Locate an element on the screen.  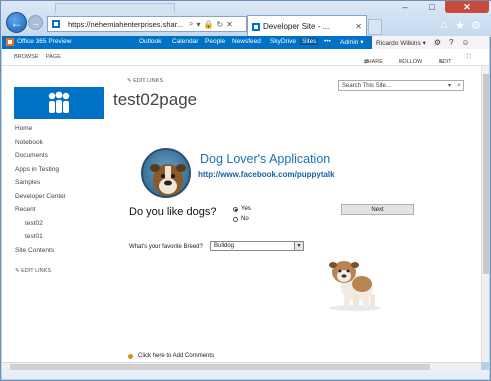
edit-label: EDIT is located at coordinates (445, 62).